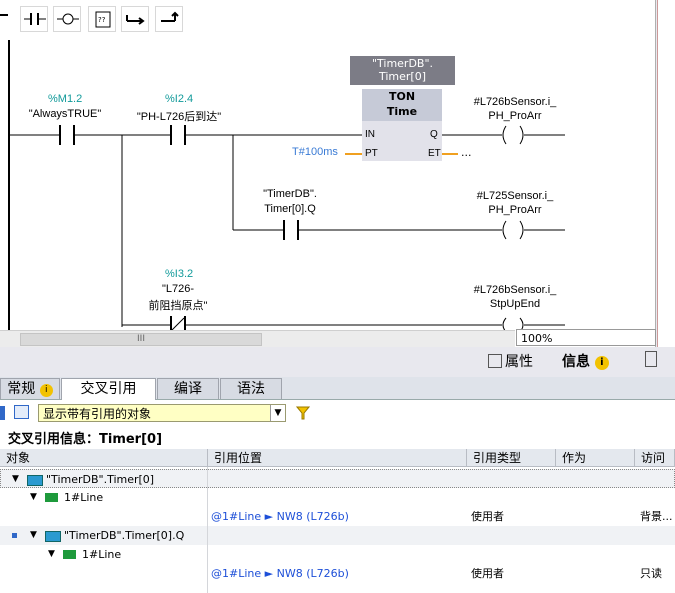  I want to click on pin-q-label: Q, so click(434, 134).